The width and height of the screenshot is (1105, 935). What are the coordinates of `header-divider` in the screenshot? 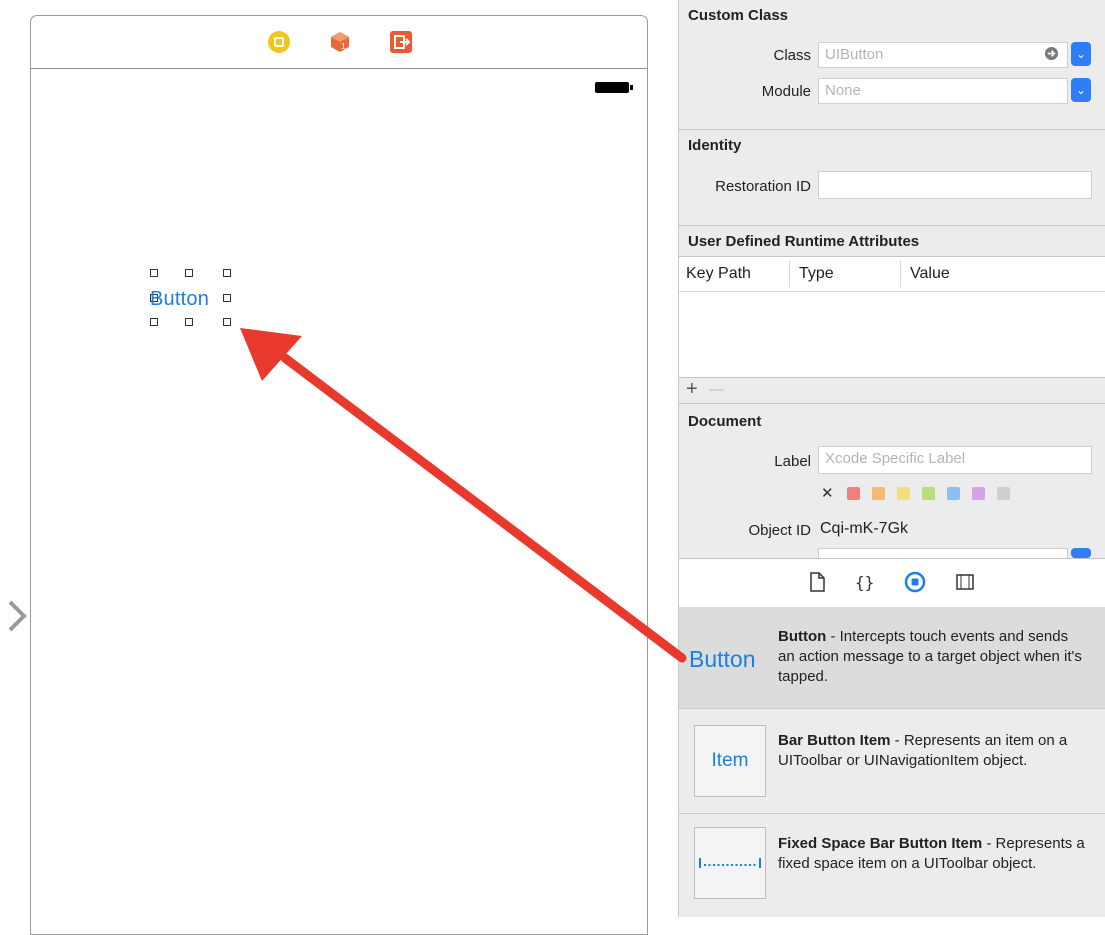 It's located at (892, 291).